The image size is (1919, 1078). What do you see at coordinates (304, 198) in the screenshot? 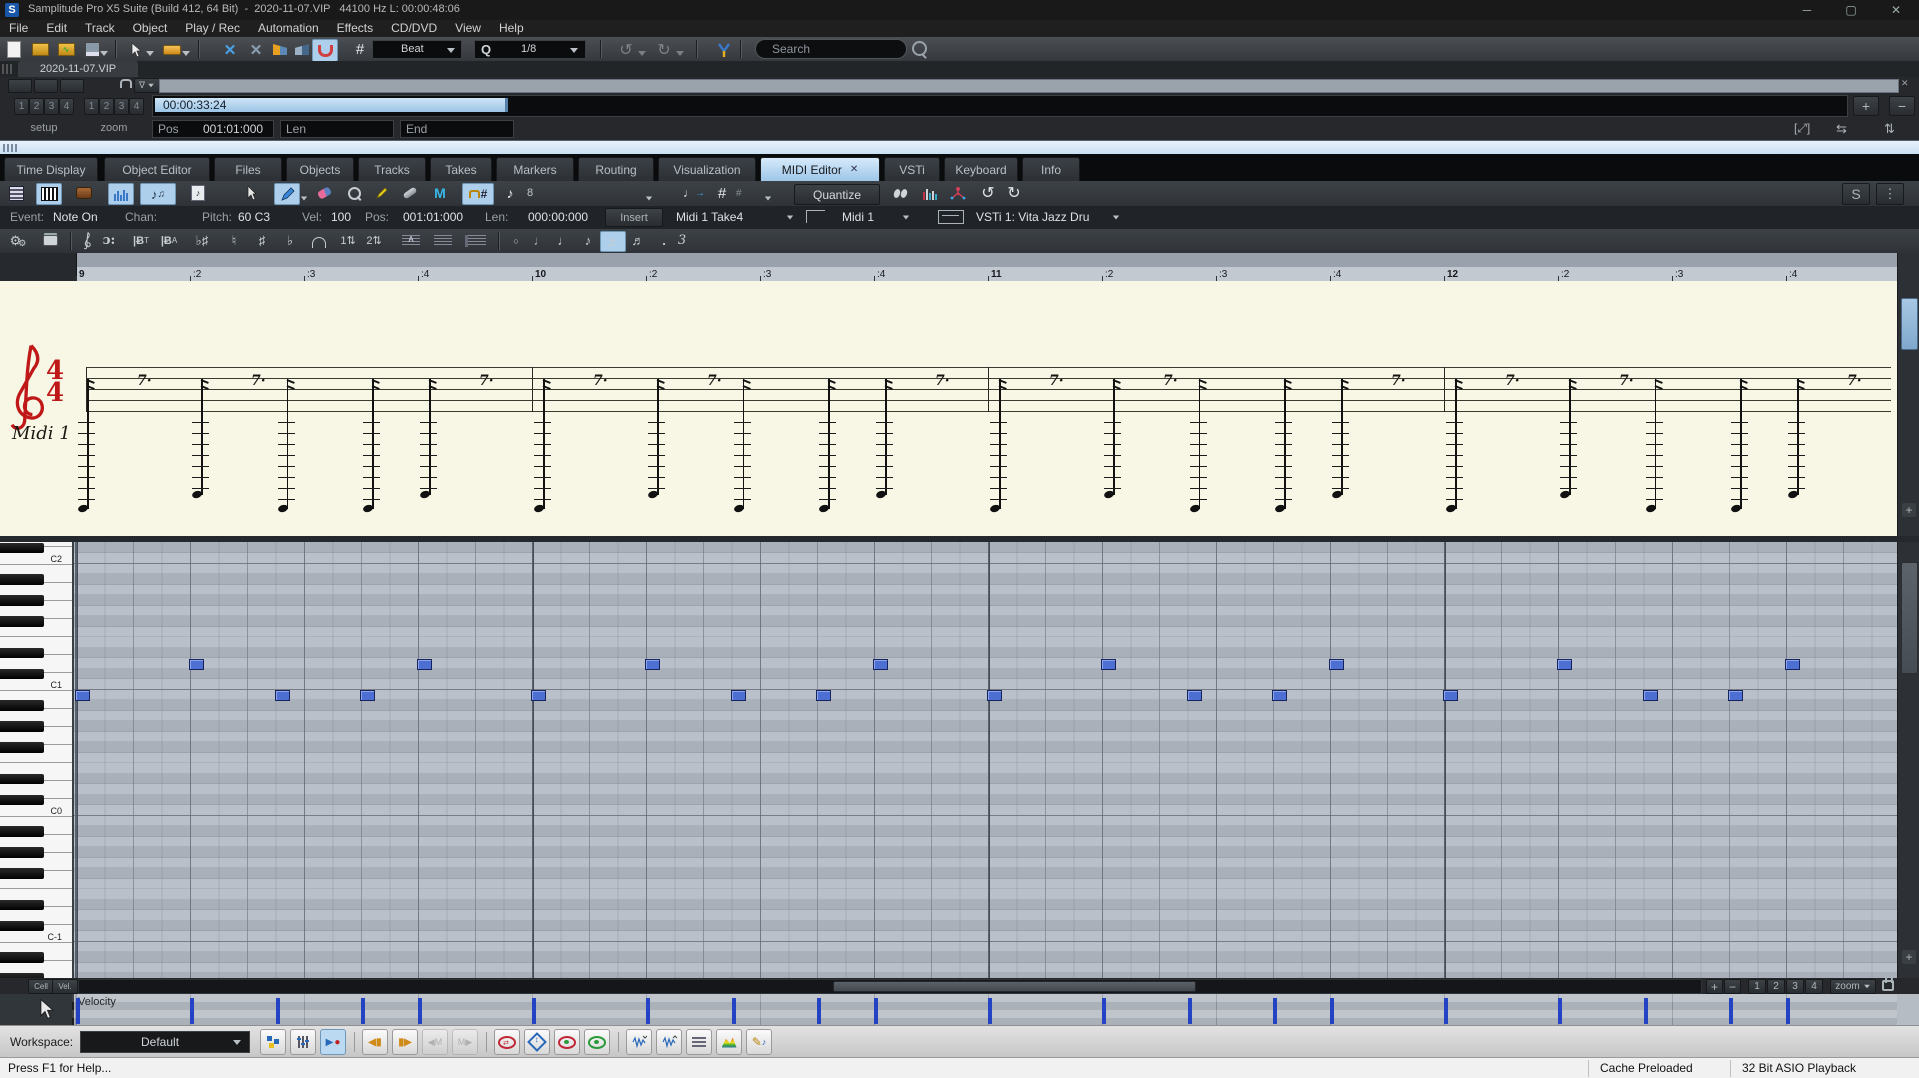
I see `pencil-caret-icon` at bounding box center [304, 198].